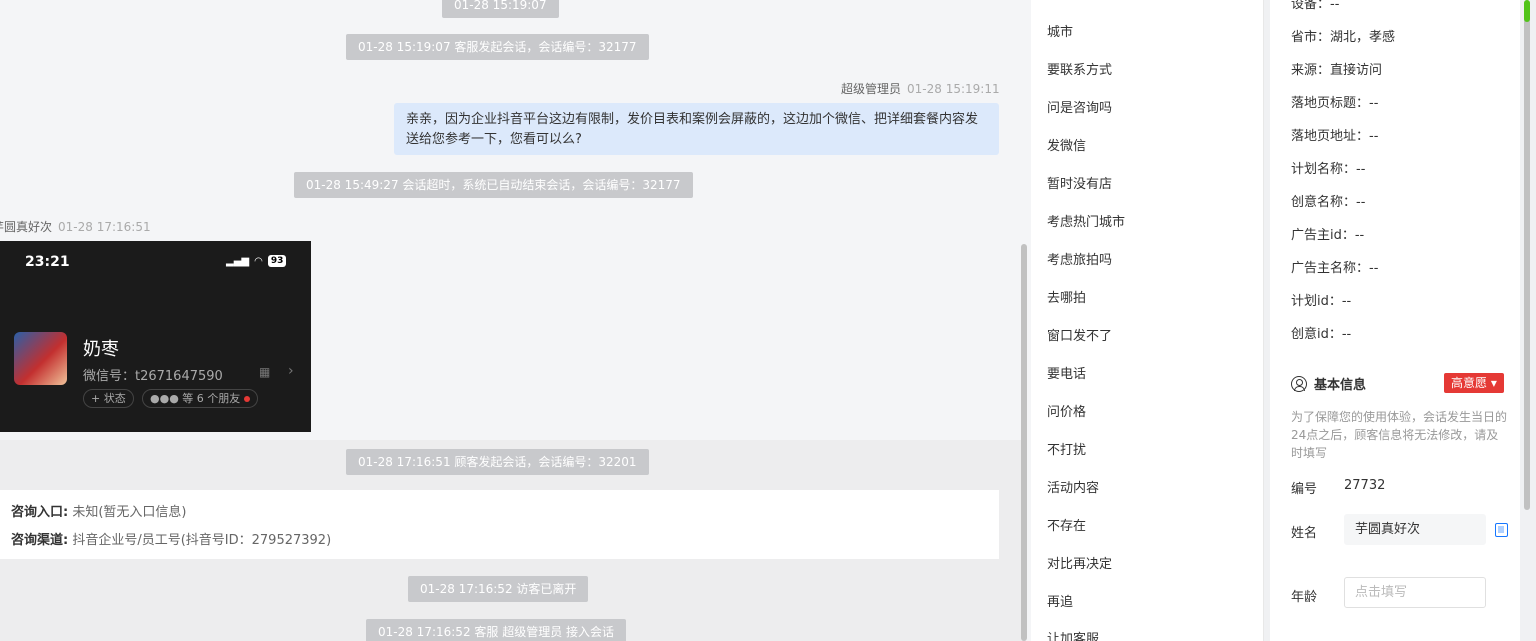 This screenshot has height=641, width=1536. Describe the element at coordinates (1328, 235) in the screenshot. I see `advertiser-id-row: 广告主id：--` at that location.